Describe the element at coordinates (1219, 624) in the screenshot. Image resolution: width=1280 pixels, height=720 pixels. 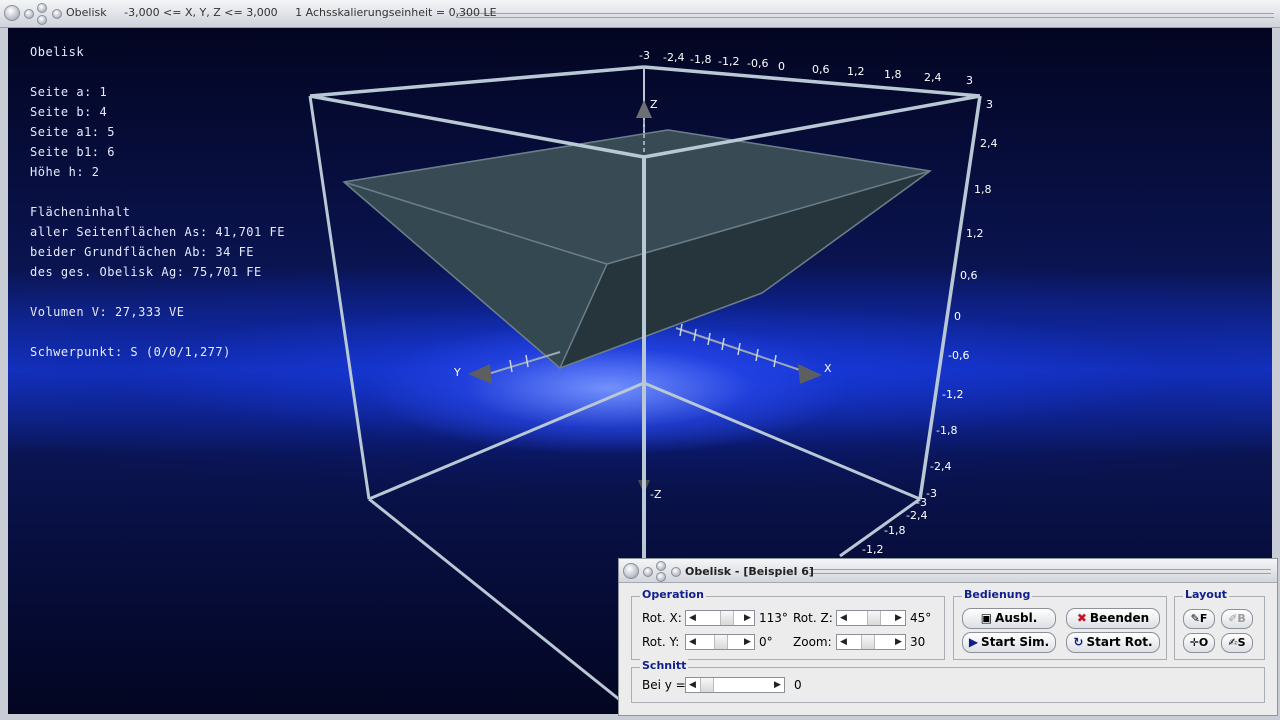
I see `layout-group: Layout ✎F ✐B ✛O ✍S` at that location.